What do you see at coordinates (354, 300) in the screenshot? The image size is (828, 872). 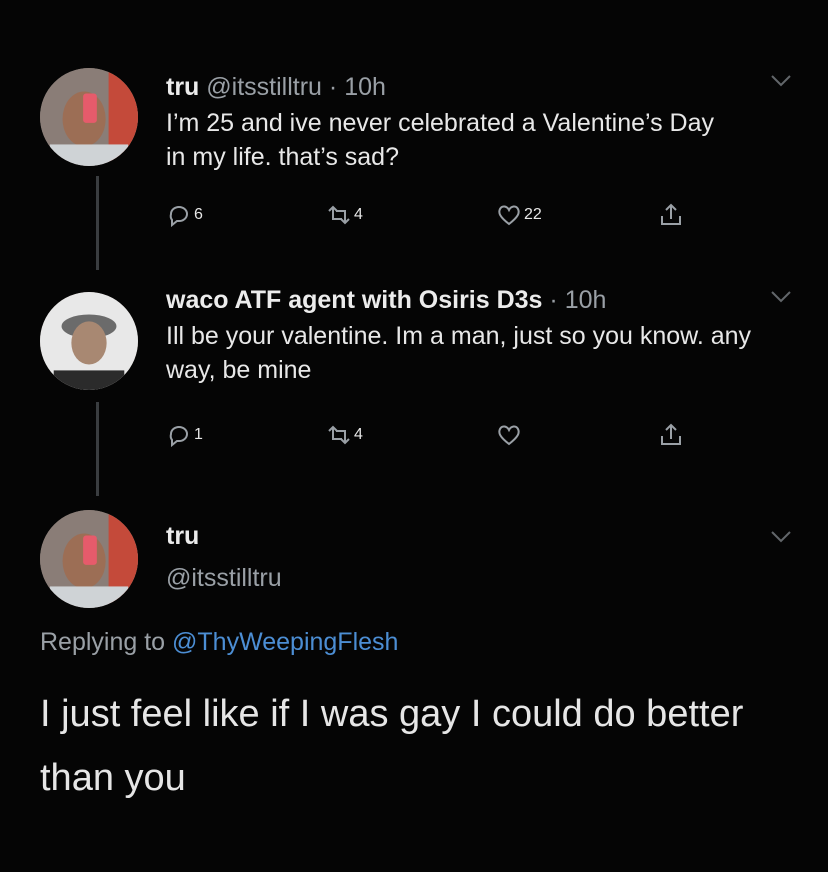 I see `author-name: waco ATF agent with Osiris D3s` at bounding box center [354, 300].